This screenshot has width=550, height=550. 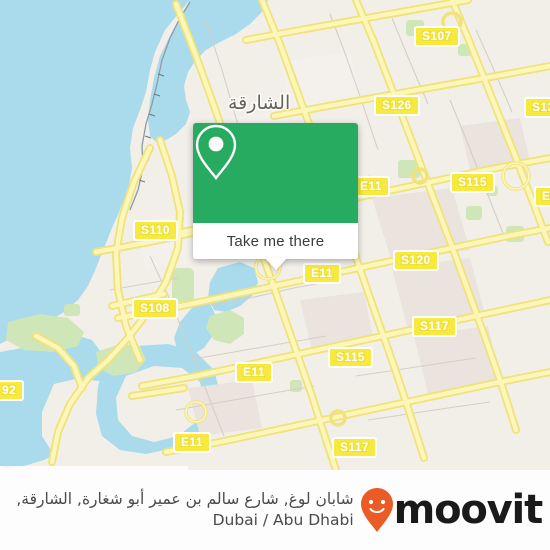 I want to click on destination-card: Take me there, so click(x=275, y=196).